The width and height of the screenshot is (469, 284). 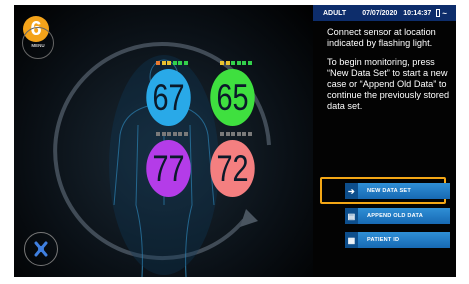 I want to click on signal-icon: ~, so click(x=444, y=13).